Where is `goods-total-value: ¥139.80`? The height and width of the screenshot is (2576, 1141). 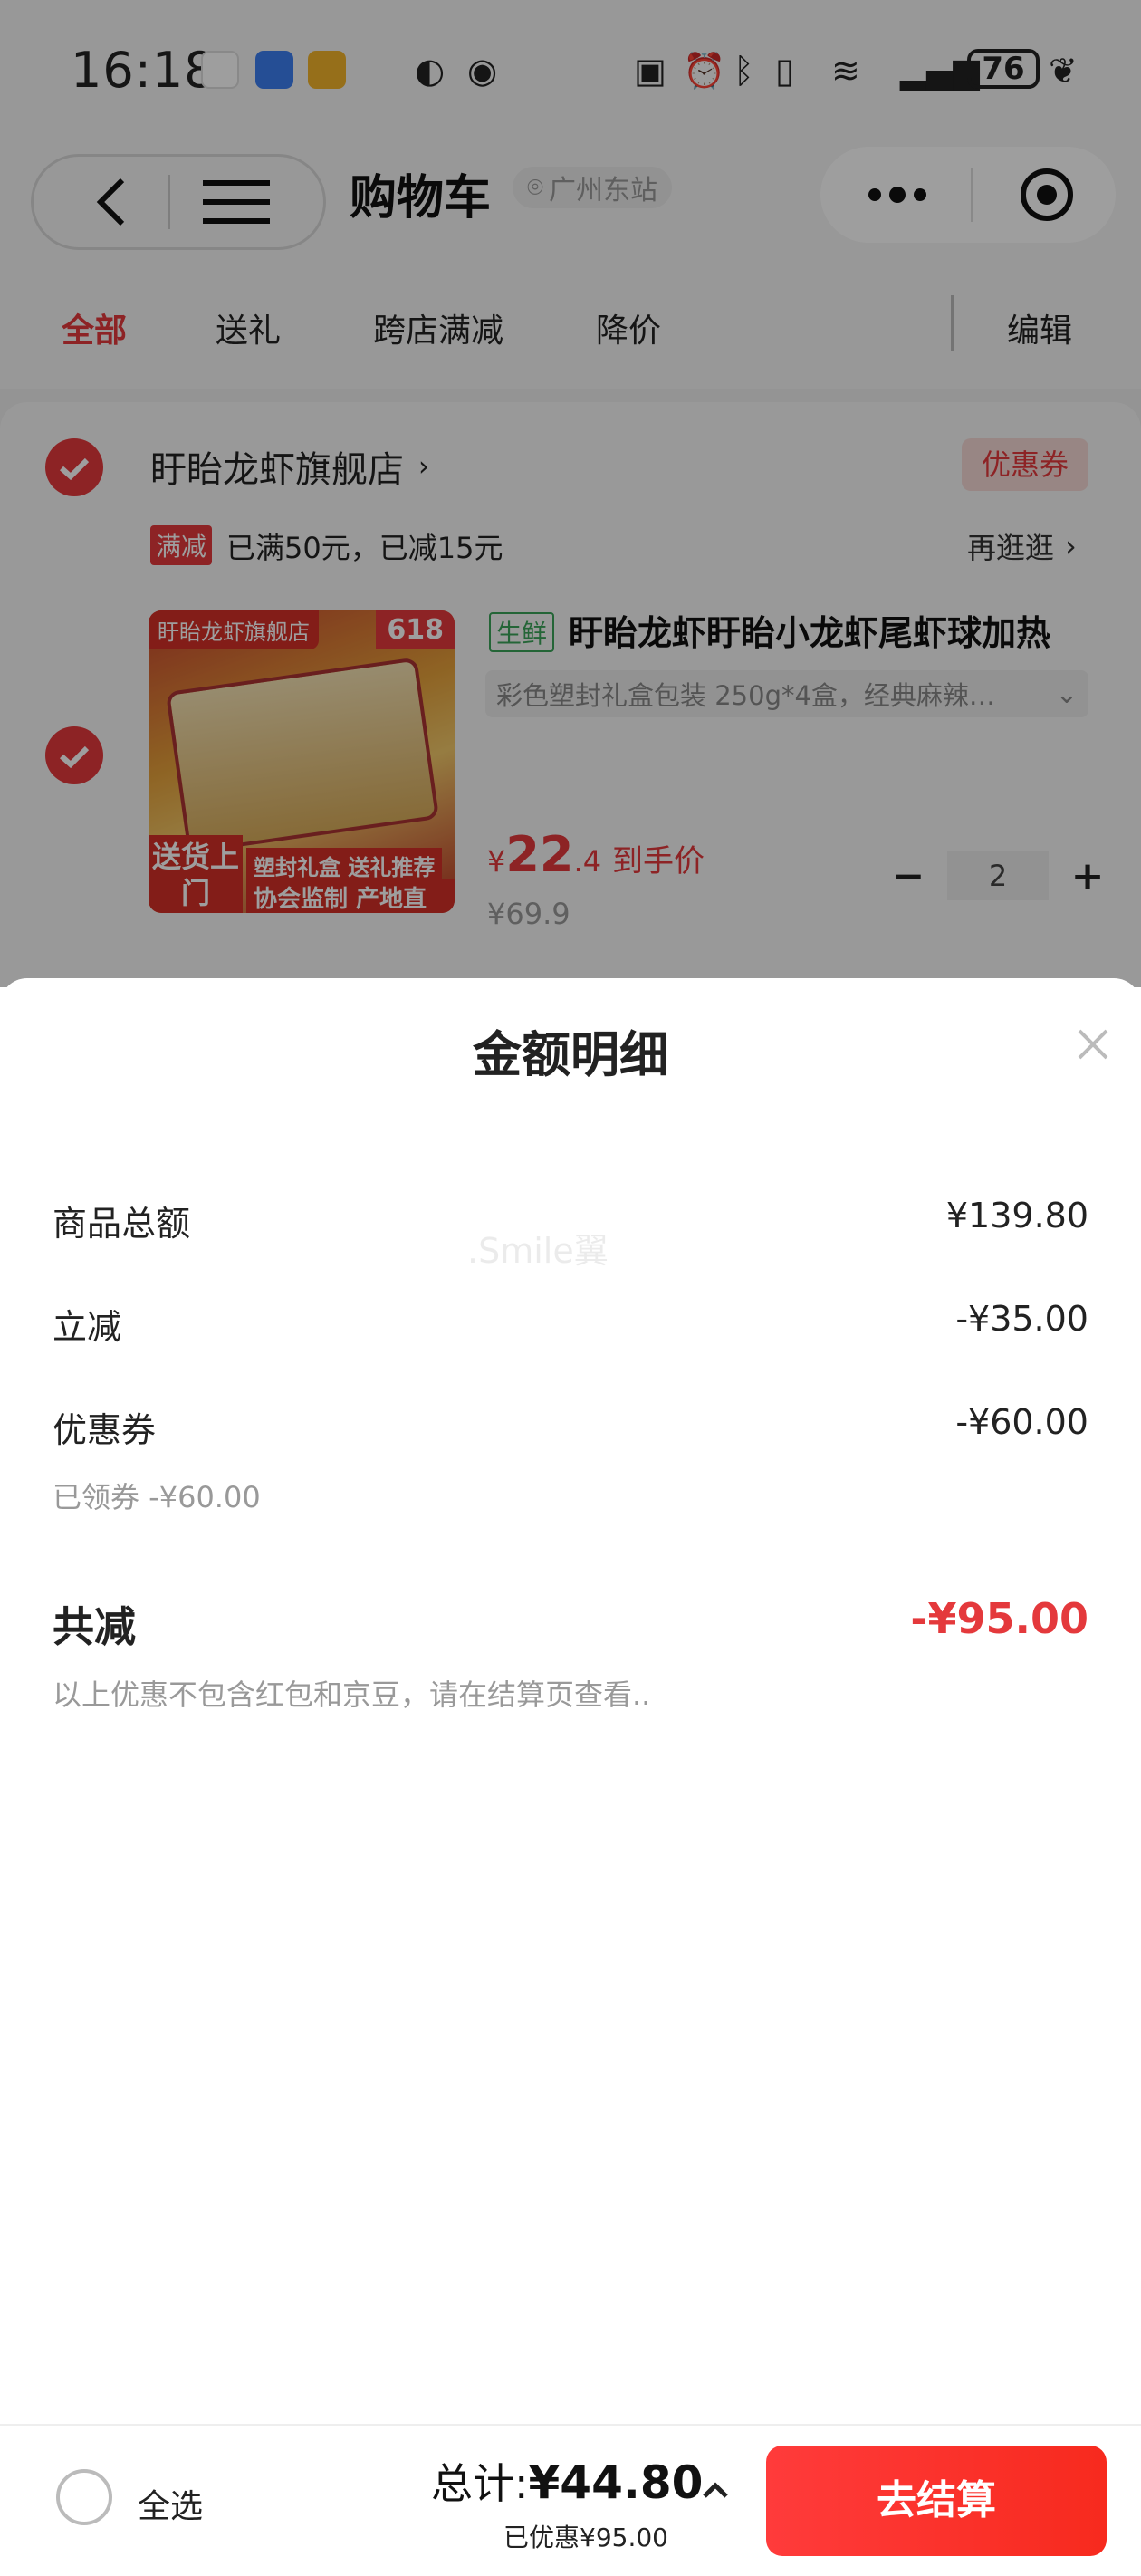
goods-total-value: ¥139.80 is located at coordinates (1017, 1215).